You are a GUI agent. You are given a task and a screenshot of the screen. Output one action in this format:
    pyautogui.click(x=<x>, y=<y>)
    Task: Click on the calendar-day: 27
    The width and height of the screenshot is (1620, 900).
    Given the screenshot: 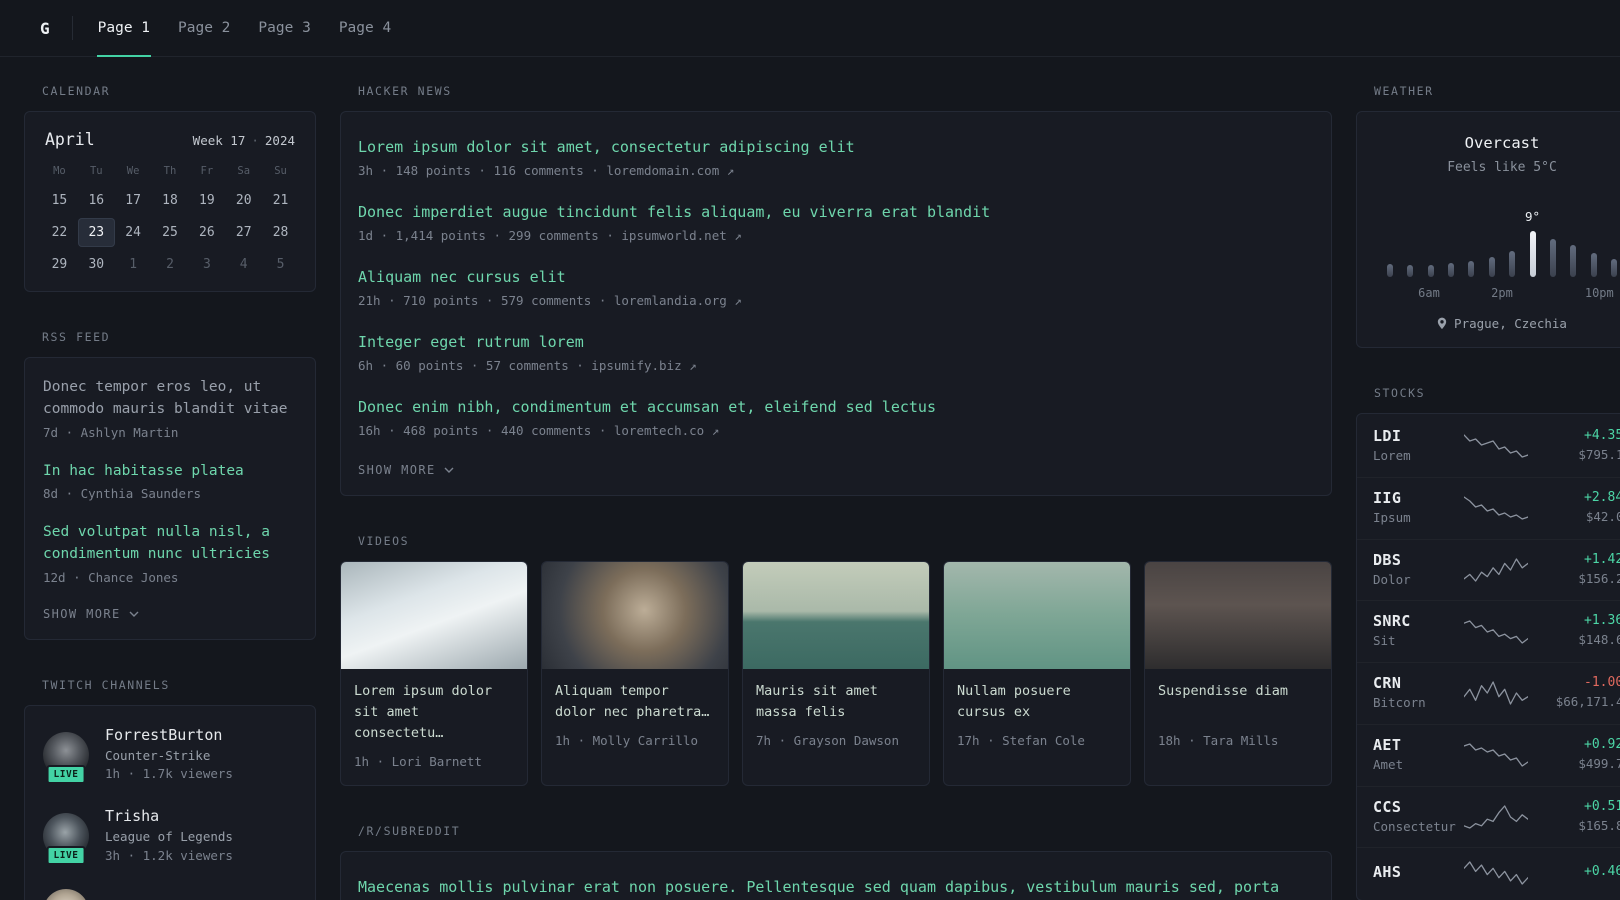 What is the action you would take?
    pyautogui.click(x=243, y=232)
    